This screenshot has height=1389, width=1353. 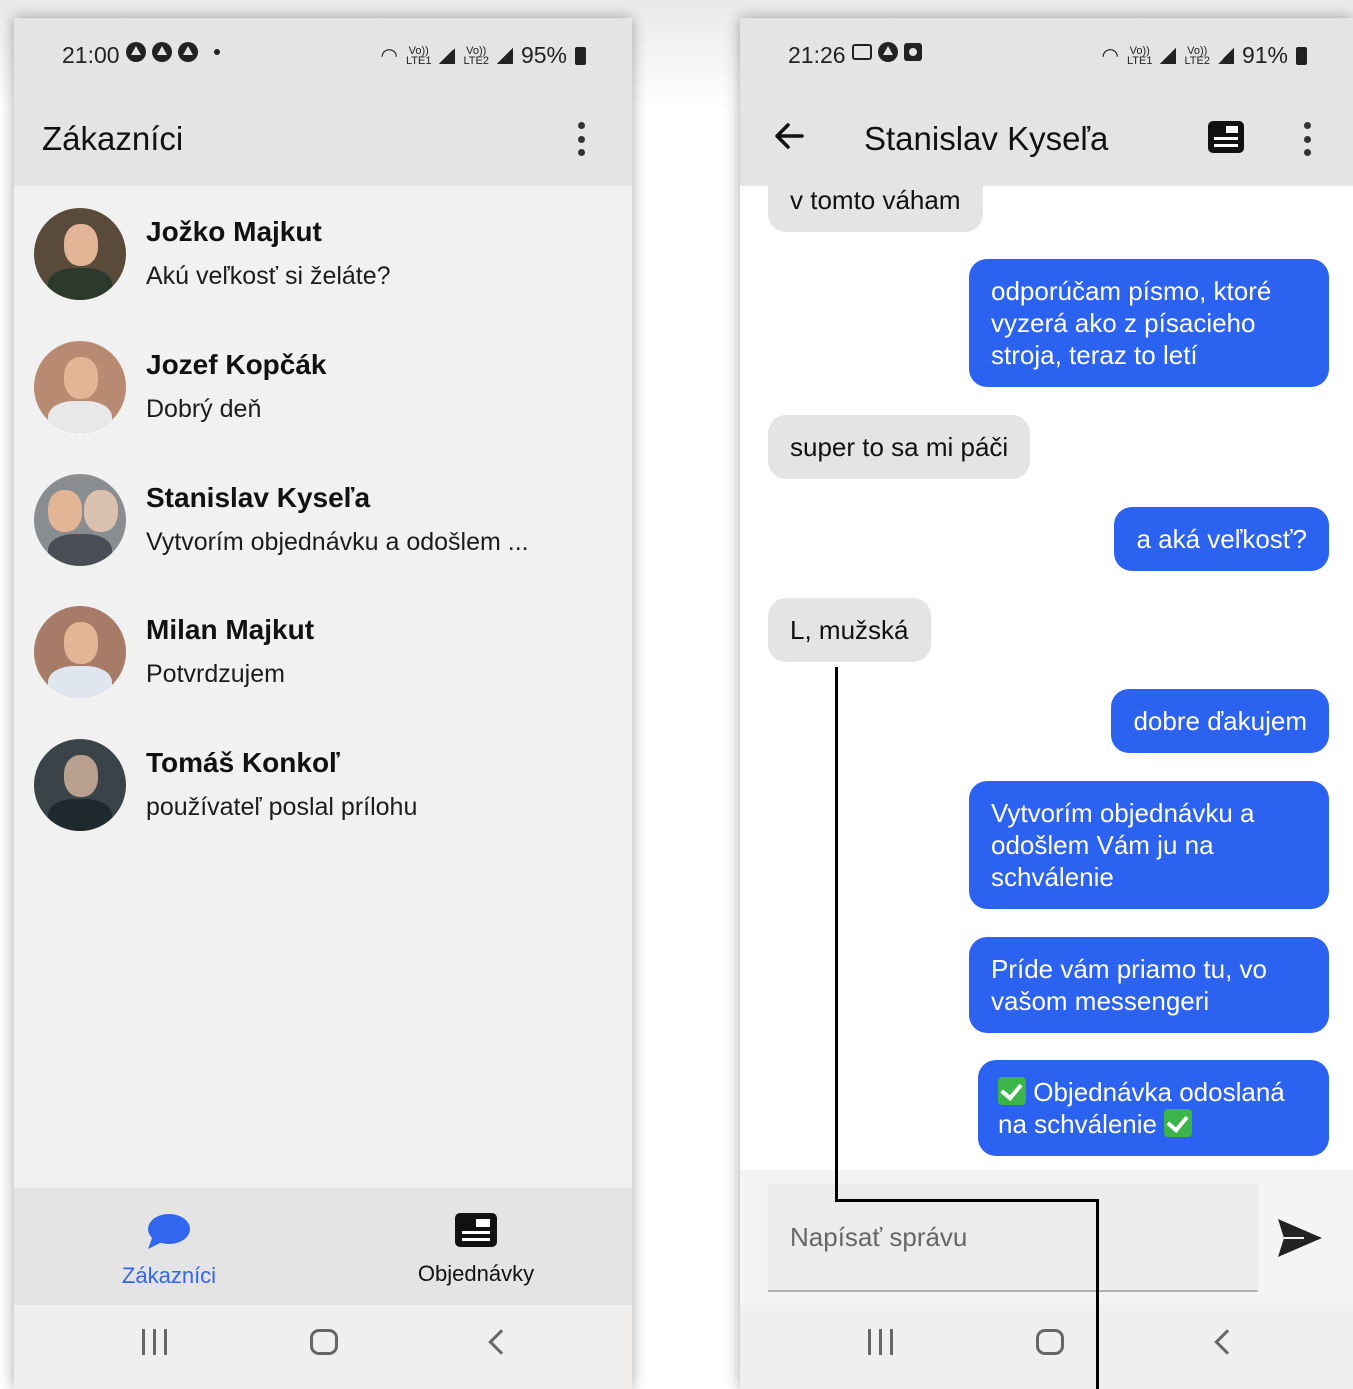 What do you see at coordinates (323, 138) in the screenshot?
I see `app-bar: Zákazníci` at bounding box center [323, 138].